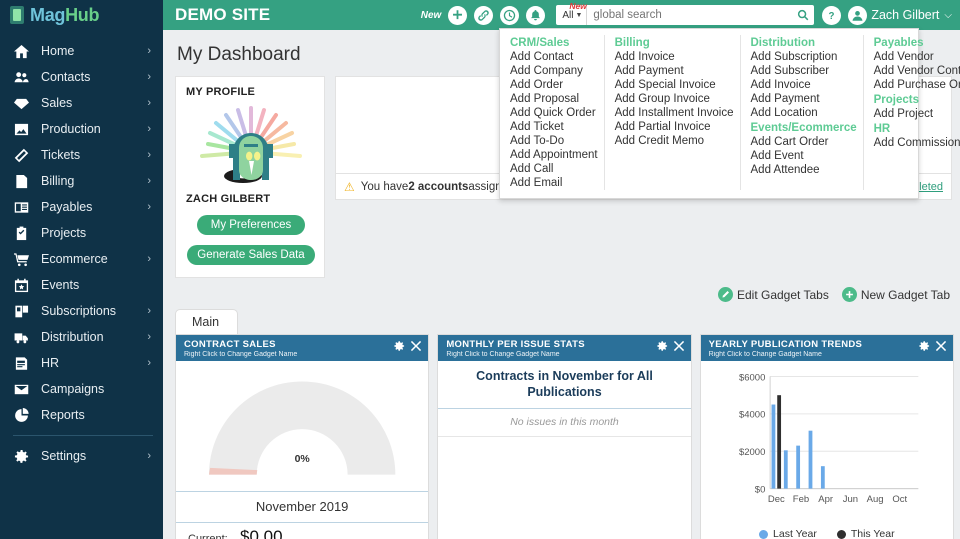 This screenshot has width=960, height=539. Describe the element at coordinates (21, 311) in the screenshot. I see `subscriptions-icon` at that location.